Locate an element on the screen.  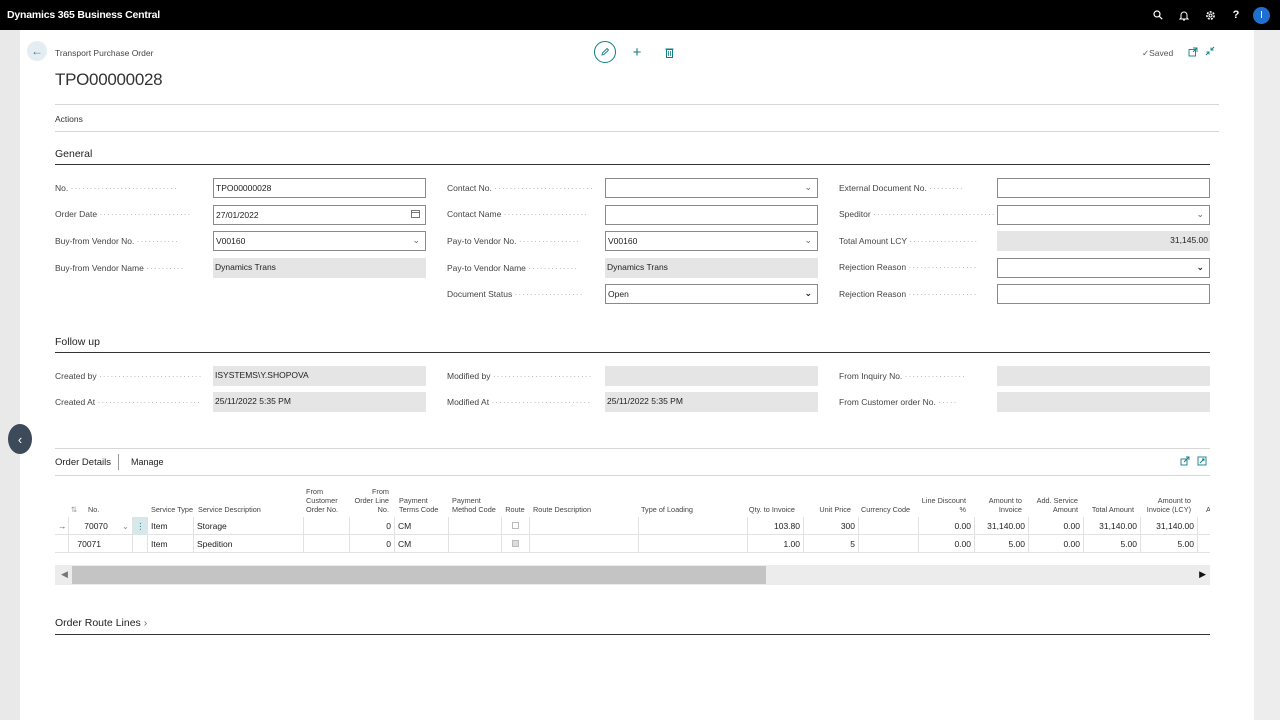
pay-to-vendor-no-field: V00160 ⌄ is located at coordinates (711, 241).